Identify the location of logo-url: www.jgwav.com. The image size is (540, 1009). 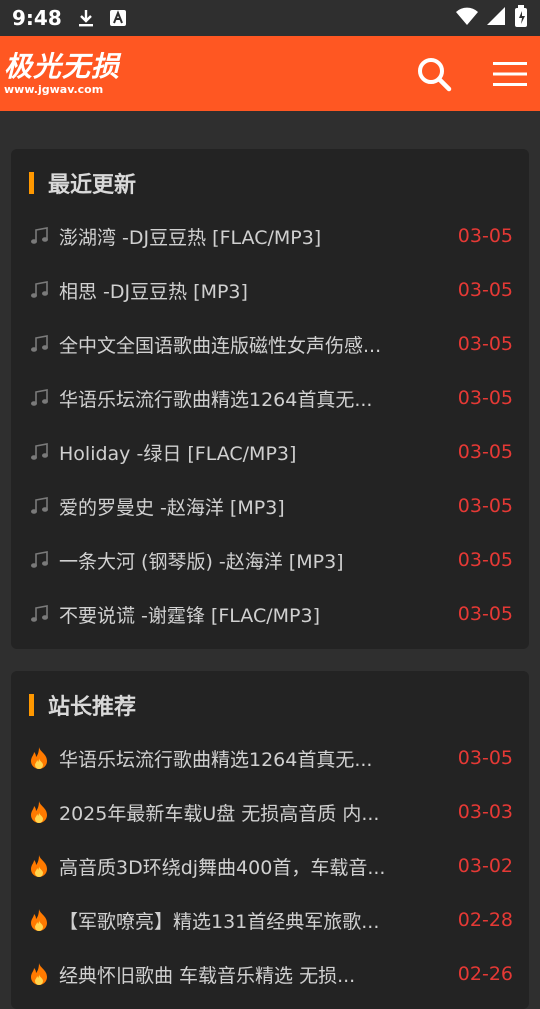
(54, 89).